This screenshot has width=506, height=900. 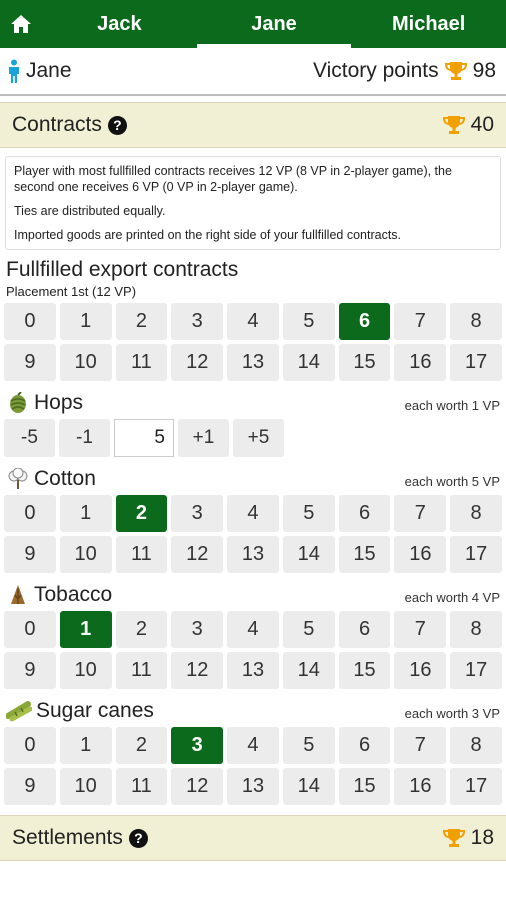 I want to click on settlements-title-text: Settlements, so click(x=67, y=837).